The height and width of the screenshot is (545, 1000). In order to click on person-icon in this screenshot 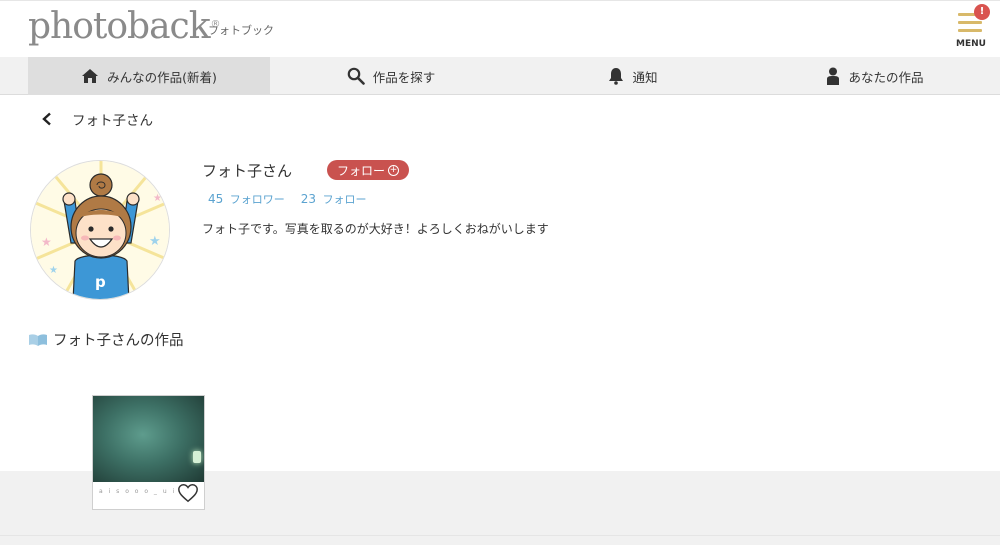, I will do `click(833, 76)`.